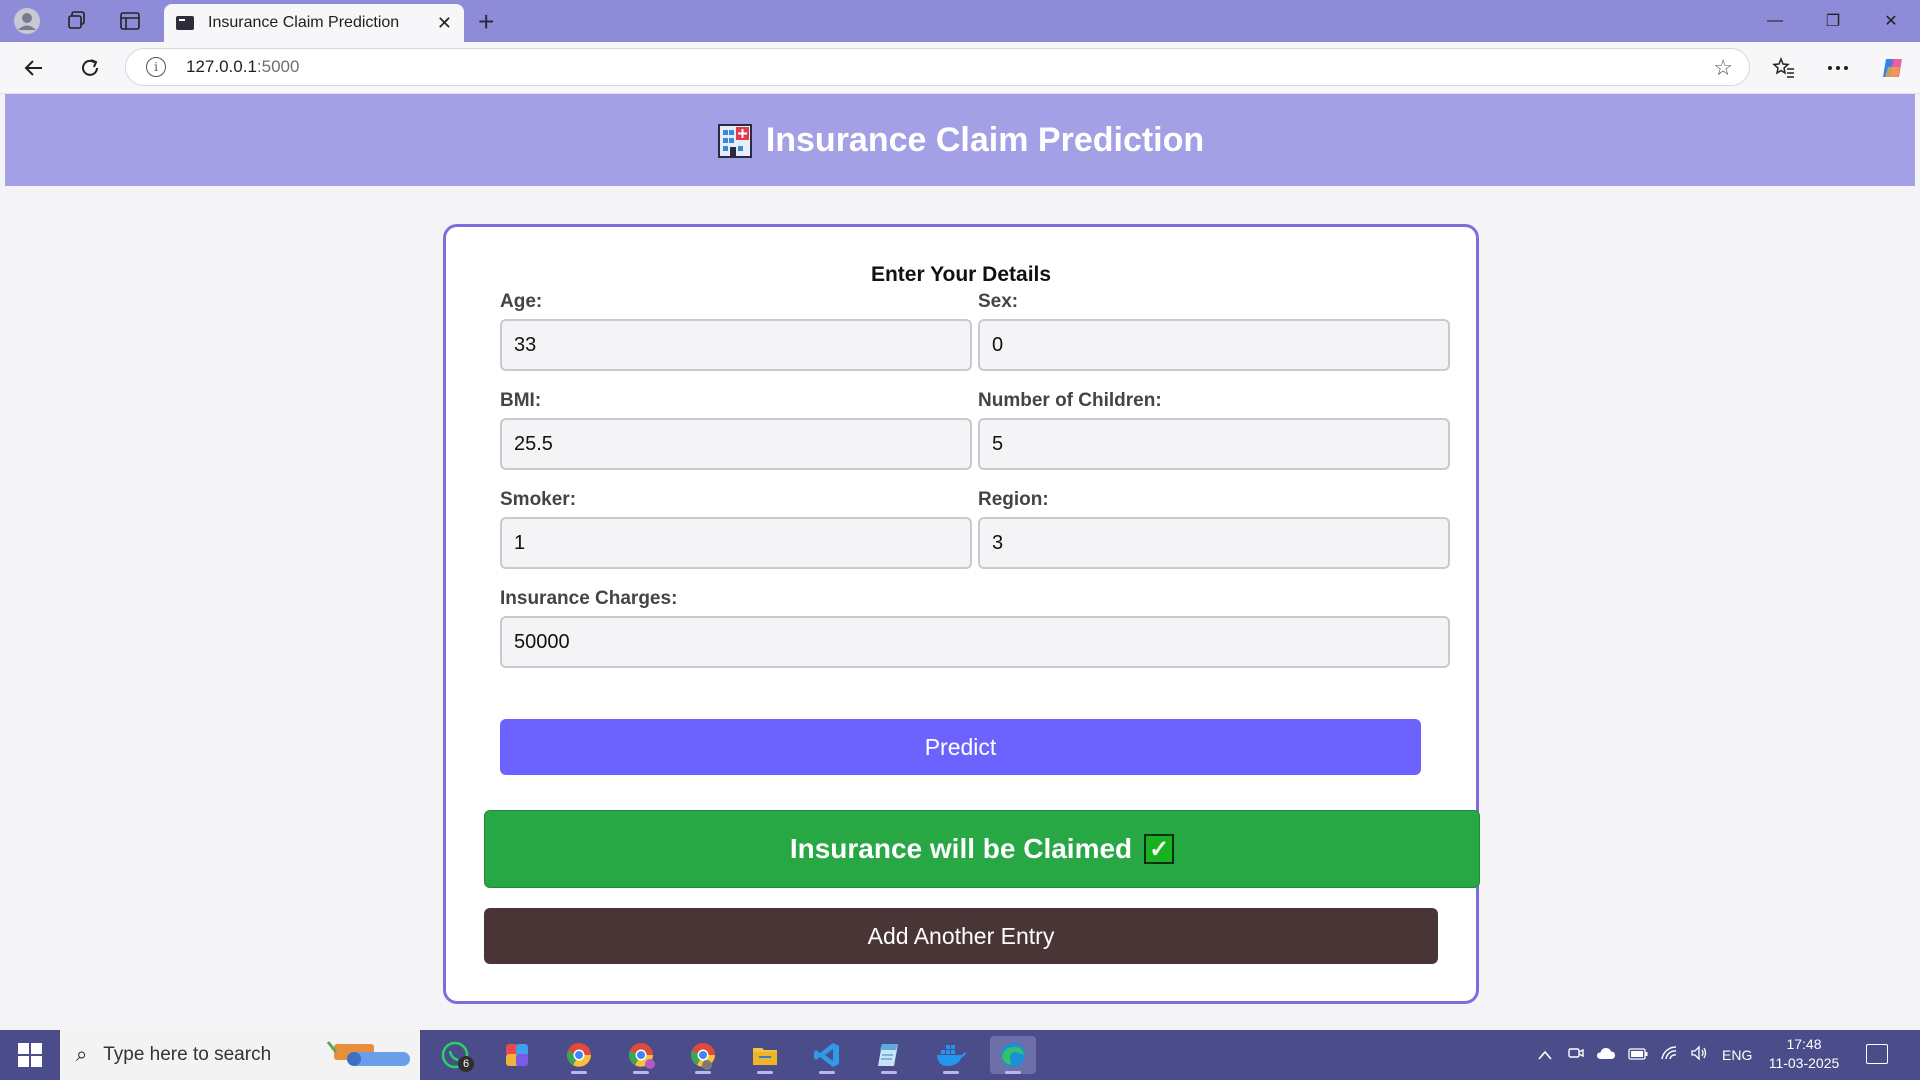 Image resolution: width=1920 pixels, height=1080 pixels. I want to click on page-title: Insurance Claim Prediction, so click(985, 139).